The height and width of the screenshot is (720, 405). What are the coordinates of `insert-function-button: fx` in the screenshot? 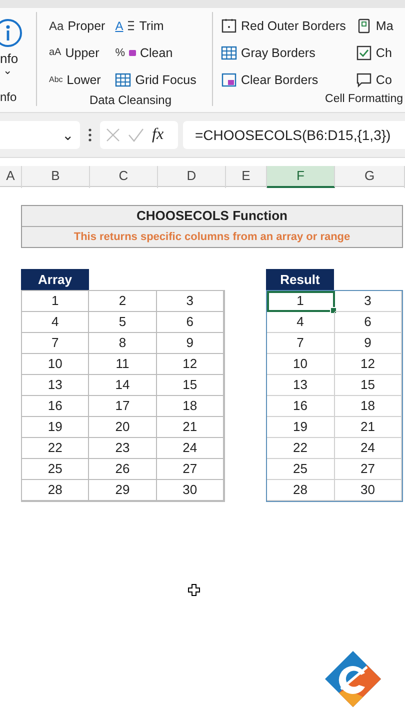 It's located at (158, 135).